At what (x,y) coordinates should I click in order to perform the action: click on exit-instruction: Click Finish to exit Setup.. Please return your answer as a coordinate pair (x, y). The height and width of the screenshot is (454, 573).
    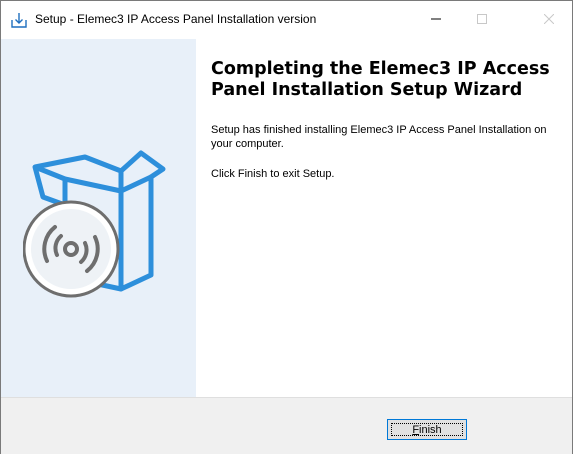
    Looking at the image, I should click on (273, 174).